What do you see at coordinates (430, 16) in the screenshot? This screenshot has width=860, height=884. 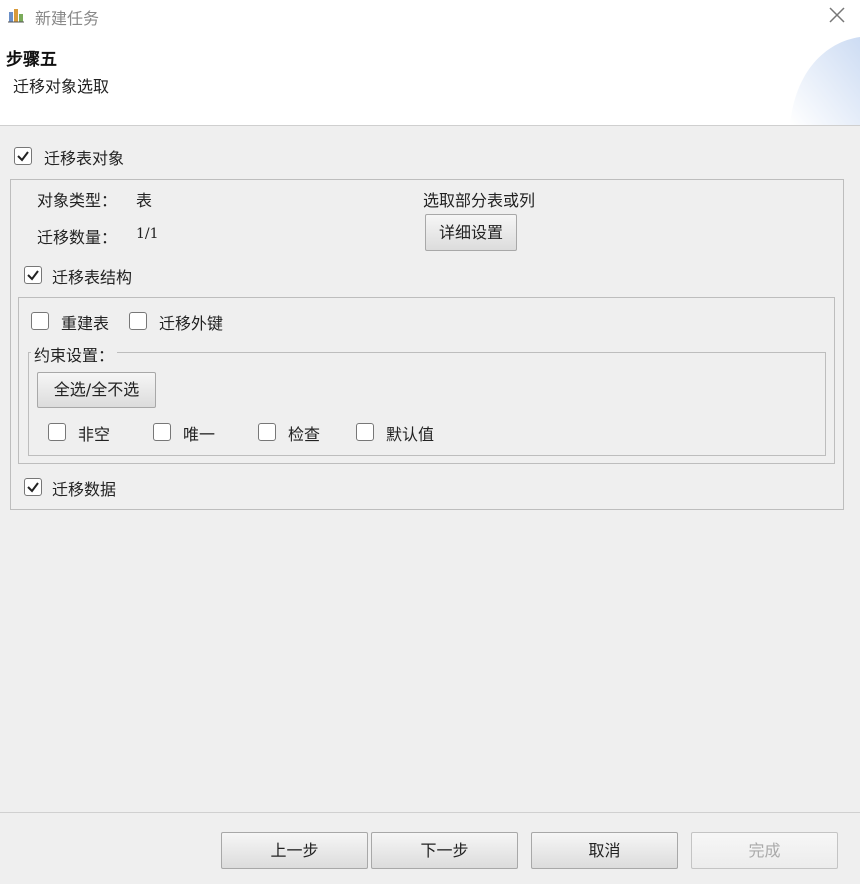 I see `title-bar: 新建任务` at bounding box center [430, 16].